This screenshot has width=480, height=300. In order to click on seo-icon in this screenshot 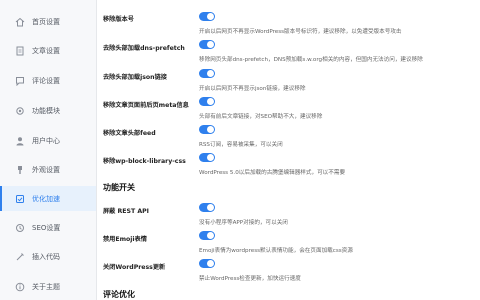, I will do `click(20, 228)`.